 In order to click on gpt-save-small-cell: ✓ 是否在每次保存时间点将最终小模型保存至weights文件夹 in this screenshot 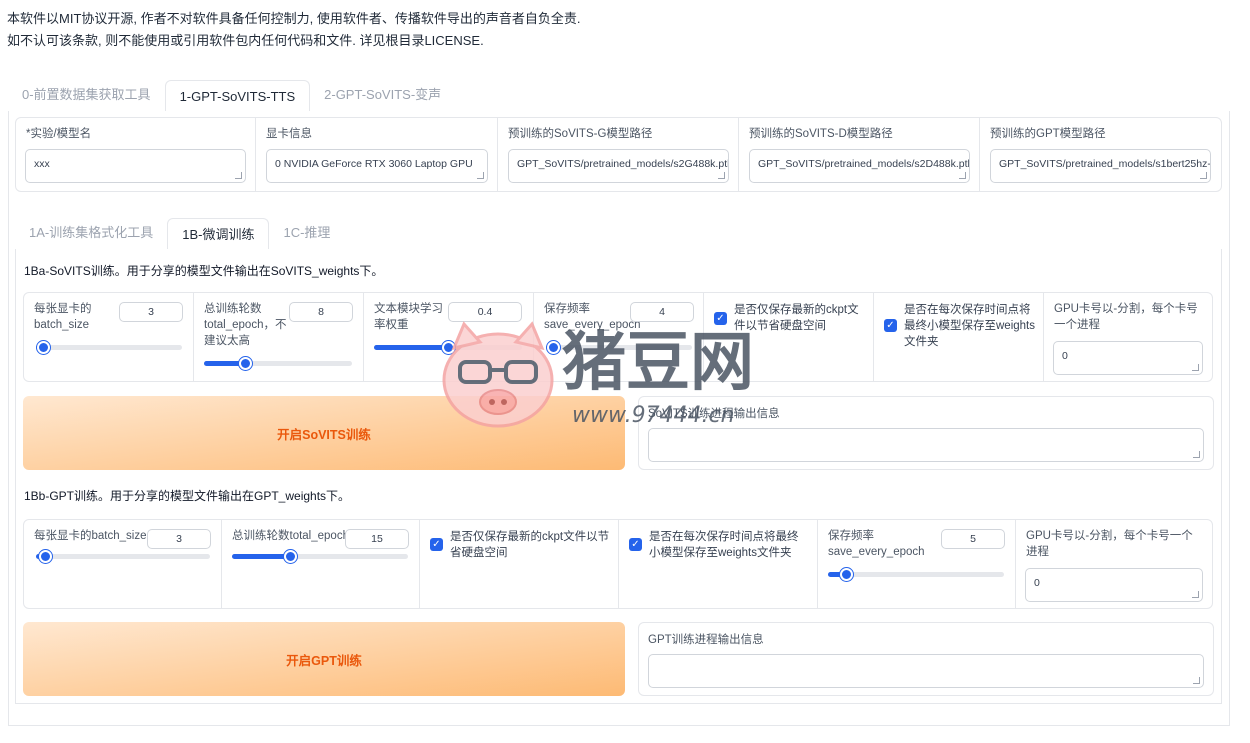, I will do `click(718, 564)`.